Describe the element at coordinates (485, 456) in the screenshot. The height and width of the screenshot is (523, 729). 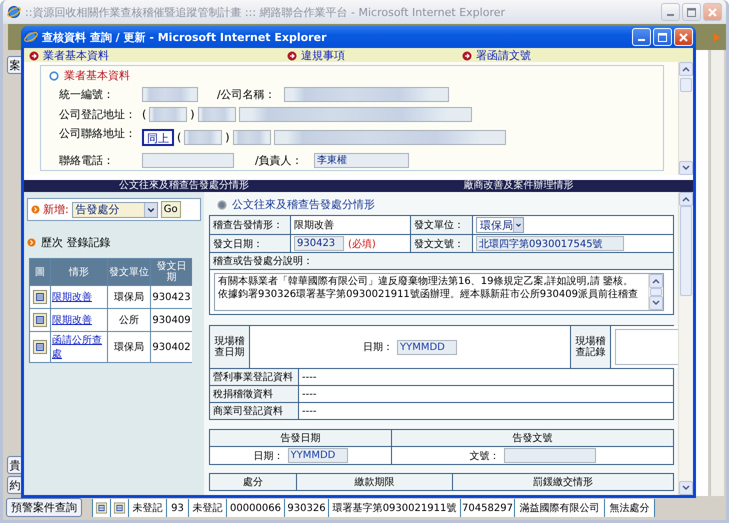
I see `field-label: 文號：` at that location.